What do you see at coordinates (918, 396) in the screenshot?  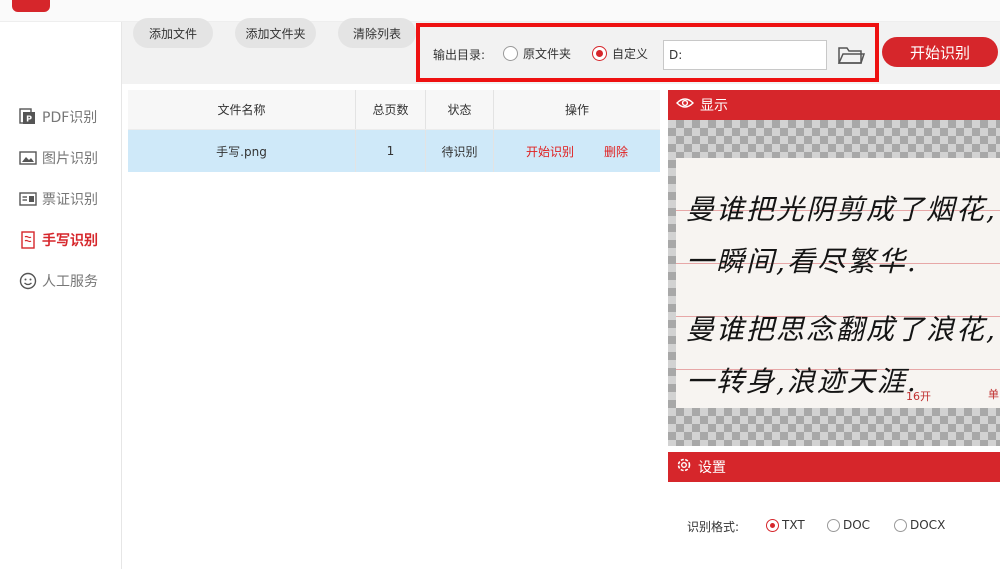 I see `paper-size-mark: 16开` at bounding box center [918, 396].